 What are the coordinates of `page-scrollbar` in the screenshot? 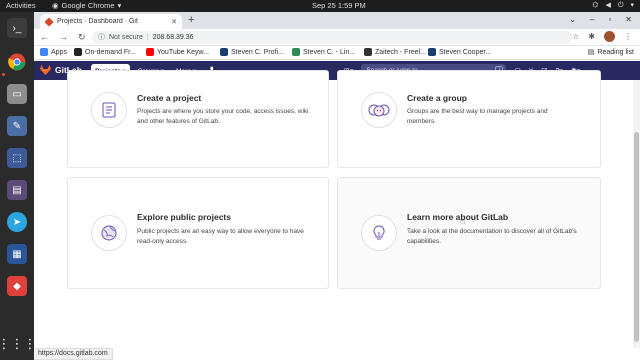 It's located at (636, 214).